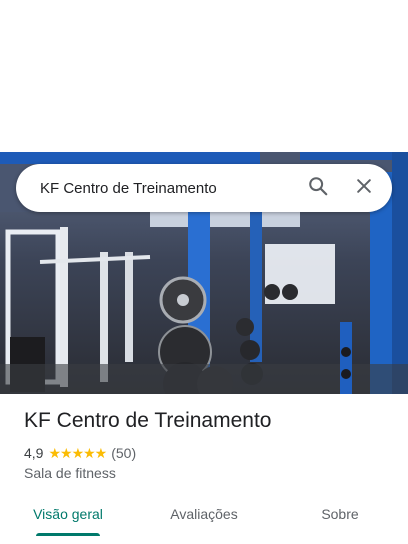 This screenshot has width=408, height=544. I want to click on tab-overview: Visão geral, so click(68, 514).